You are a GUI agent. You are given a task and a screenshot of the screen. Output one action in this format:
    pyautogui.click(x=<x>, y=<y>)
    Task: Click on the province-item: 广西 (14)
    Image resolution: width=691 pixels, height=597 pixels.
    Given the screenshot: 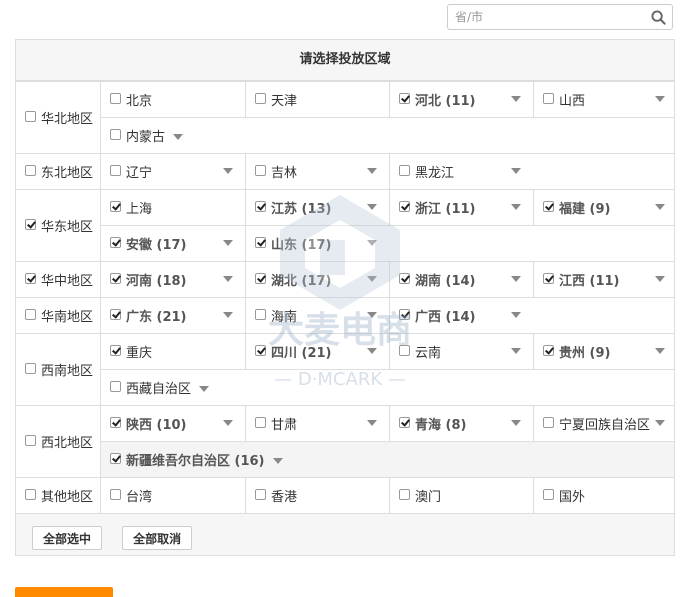 What is the action you would take?
    pyautogui.click(x=461, y=315)
    